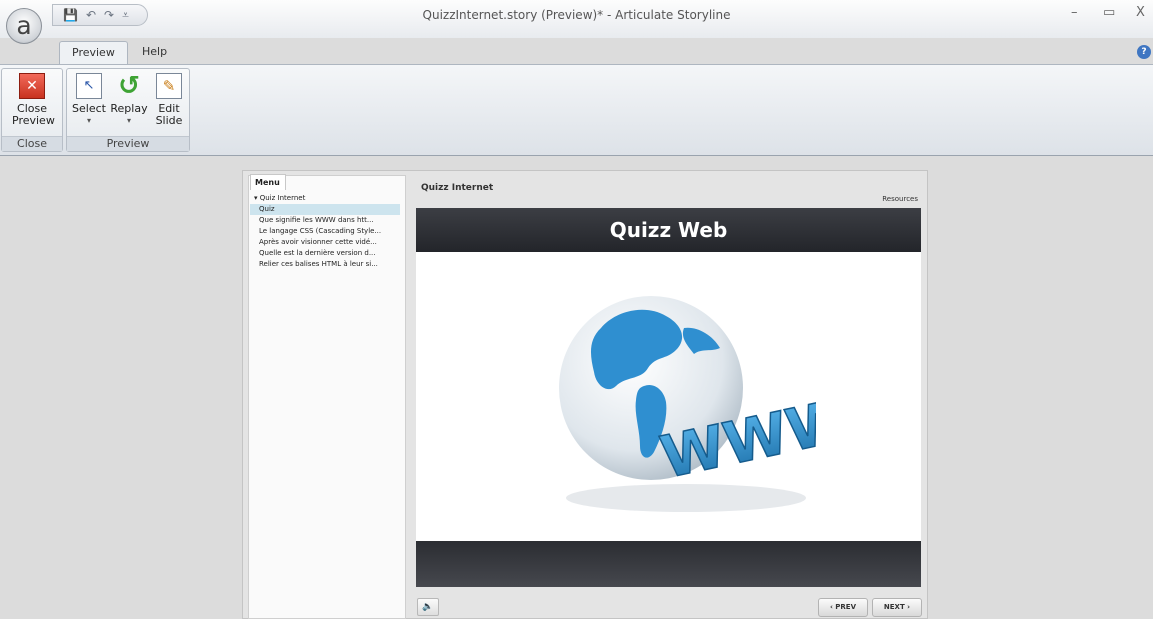 The height and width of the screenshot is (619, 1153). I want to click on resources-link: Resources, so click(885, 199).